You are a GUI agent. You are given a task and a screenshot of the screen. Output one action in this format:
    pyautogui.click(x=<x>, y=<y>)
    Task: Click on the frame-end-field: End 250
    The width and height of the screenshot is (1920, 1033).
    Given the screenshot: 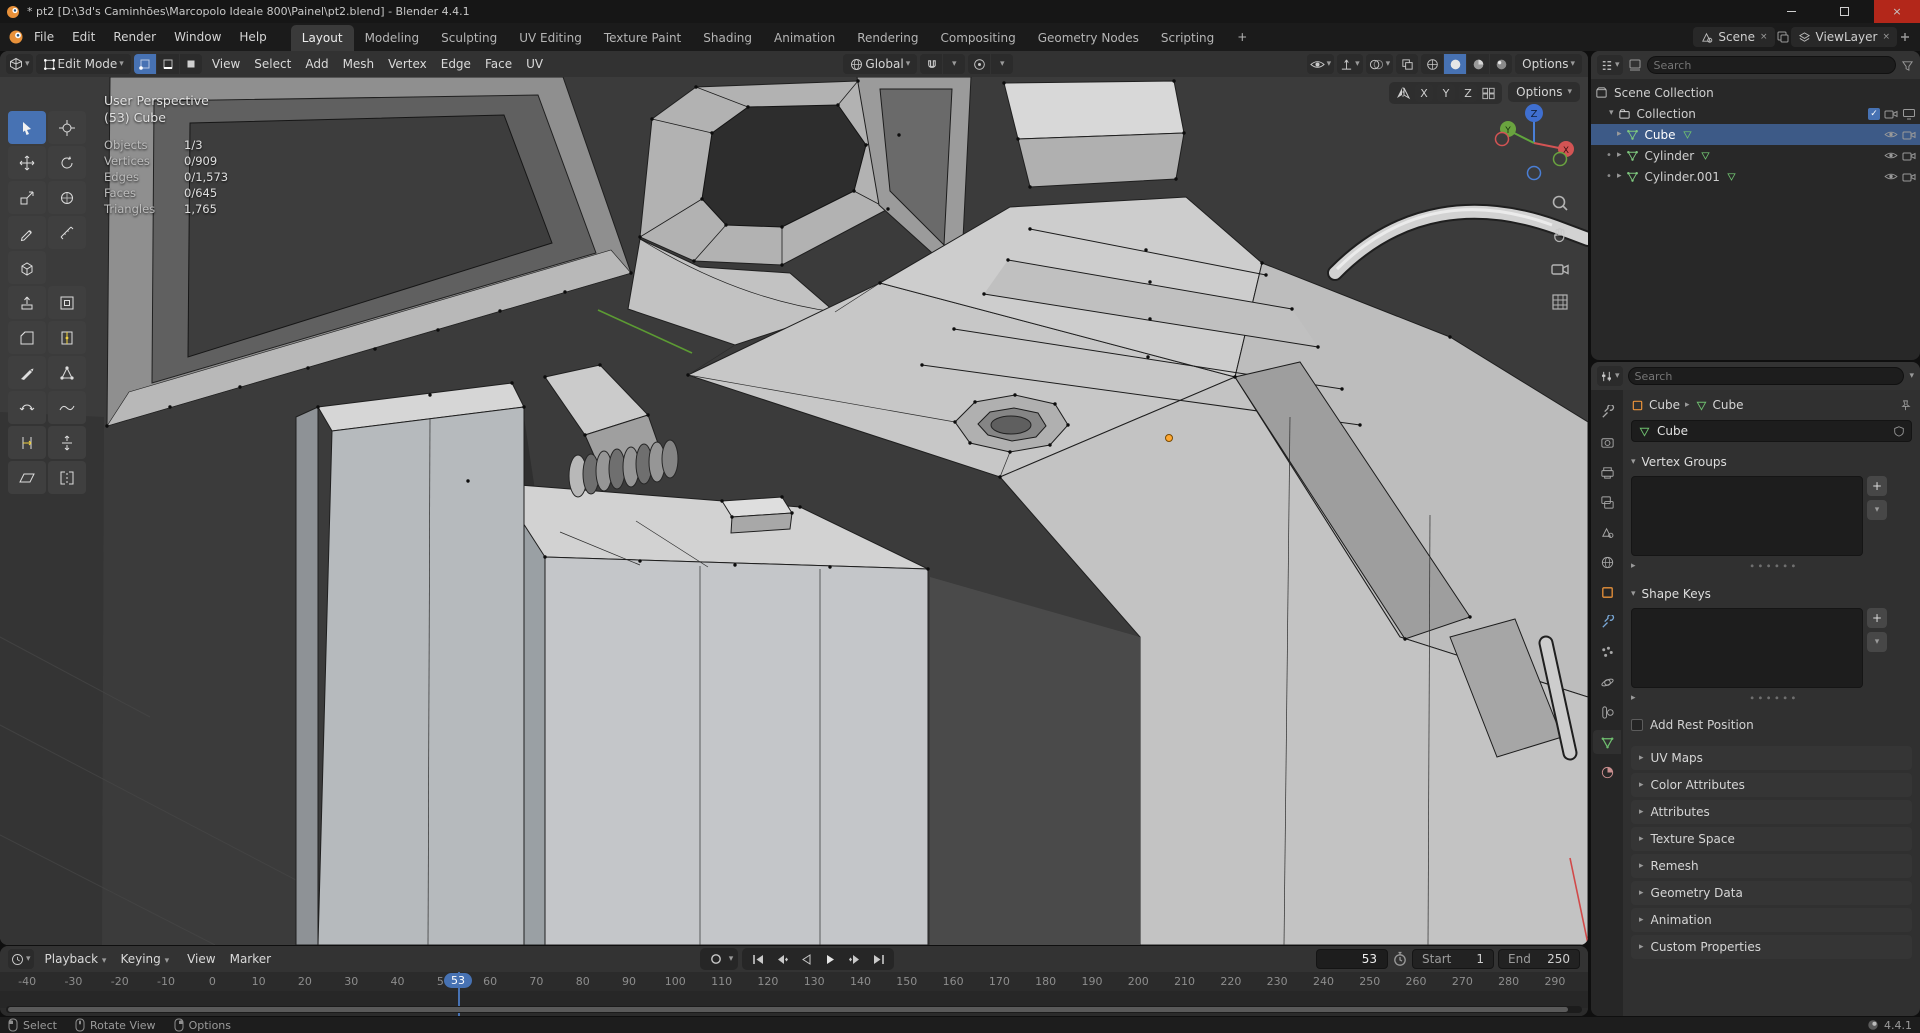 What is the action you would take?
    pyautogui.click(x=1539, y=959)
    